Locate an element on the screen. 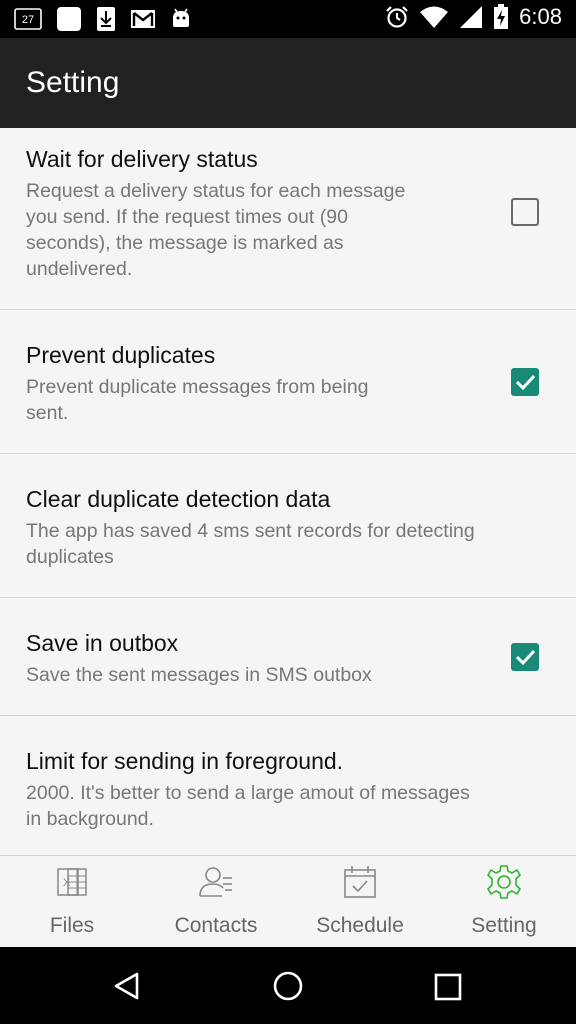 This screenshot has height=1024, width=576. nav-label-setting: Setting is located at coordinates (504, 925).